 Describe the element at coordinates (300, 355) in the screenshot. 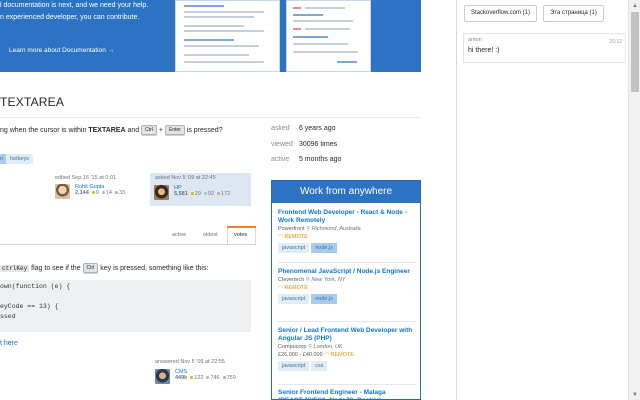

I see `job-salary: £26,000 - £40,000` at that location.